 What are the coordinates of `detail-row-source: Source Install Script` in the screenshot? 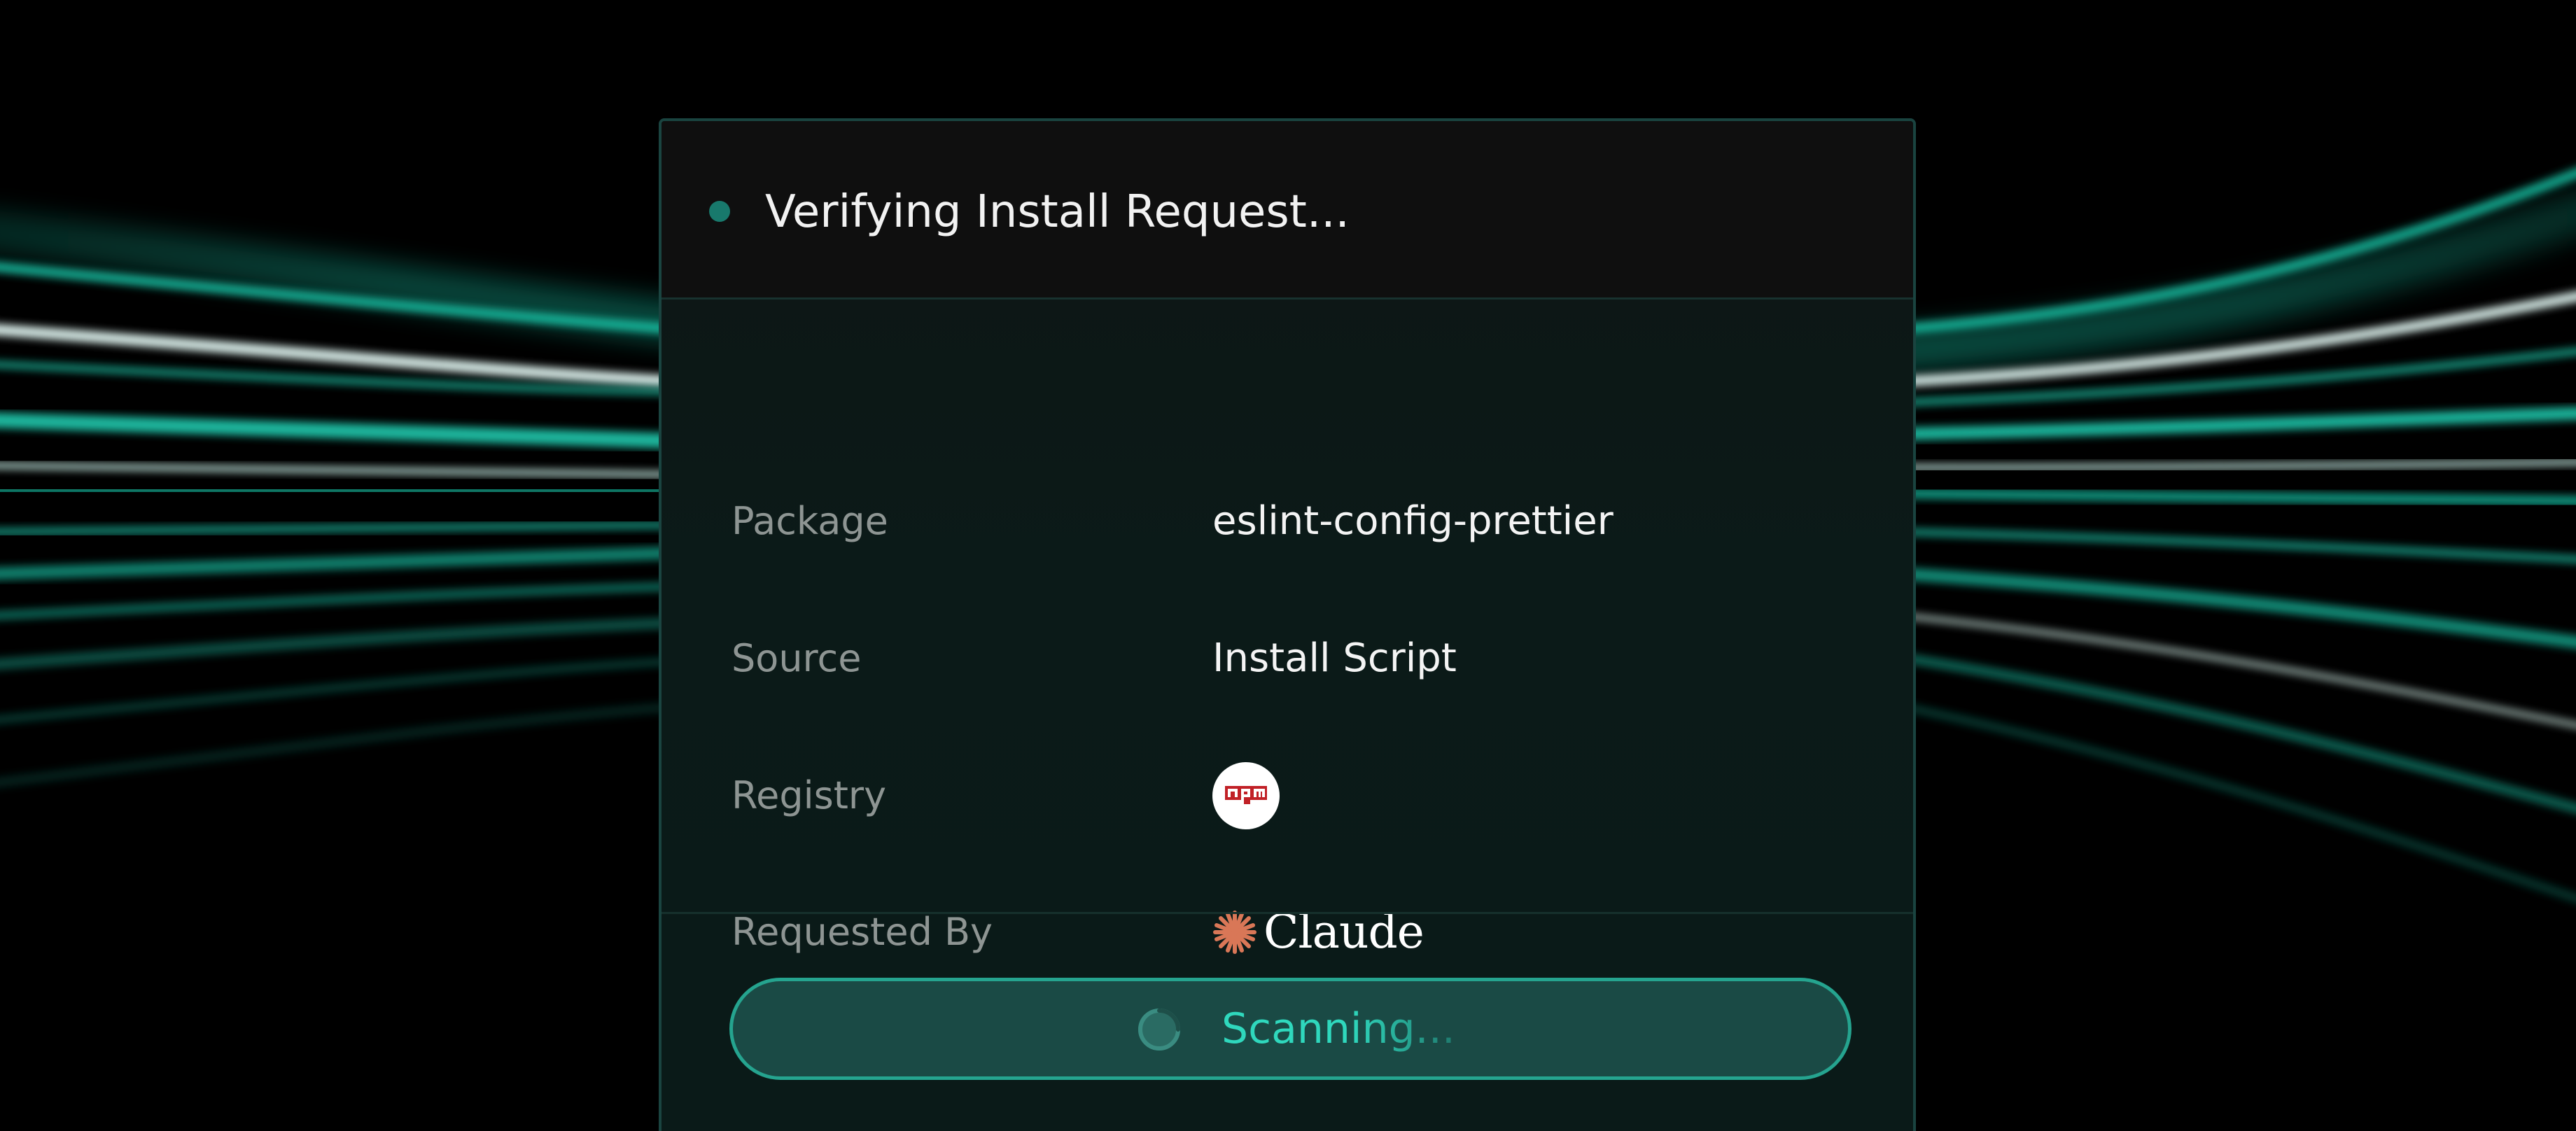 It's located at (1287, 659).